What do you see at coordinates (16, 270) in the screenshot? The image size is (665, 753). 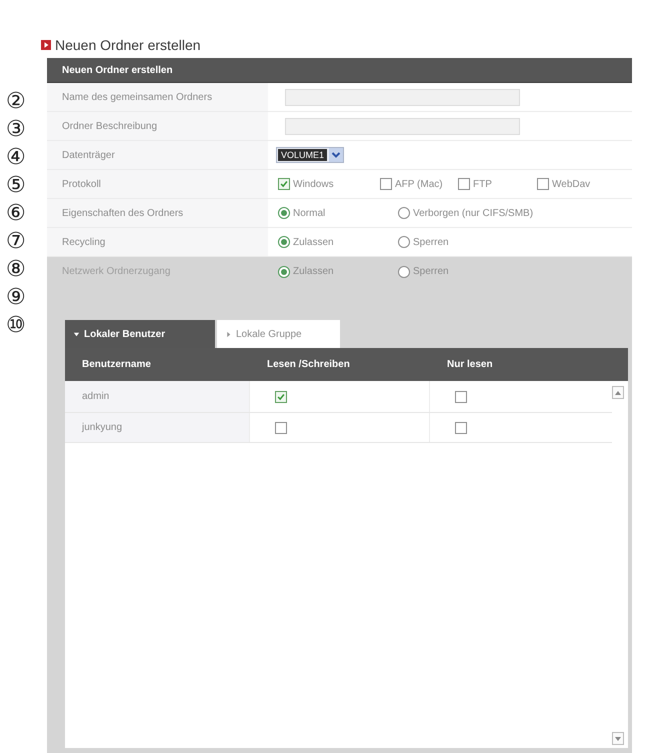 I see `callout-number: ⑧` at bounding box center [16, 270].